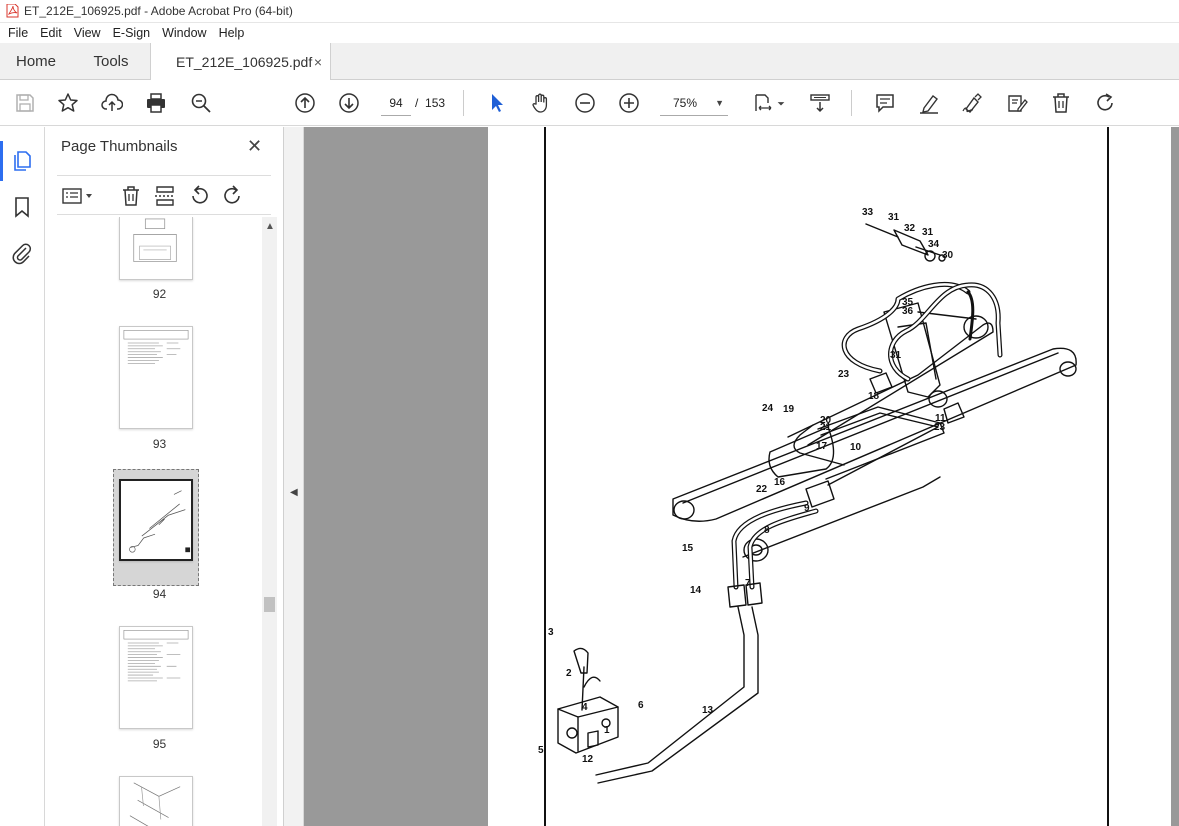 This screenshot has height=826, width=1179. What do you see at coordinates (22, 207) in the screenshot?
I see `bookmarks-icon` at bounding box center [22, 207].